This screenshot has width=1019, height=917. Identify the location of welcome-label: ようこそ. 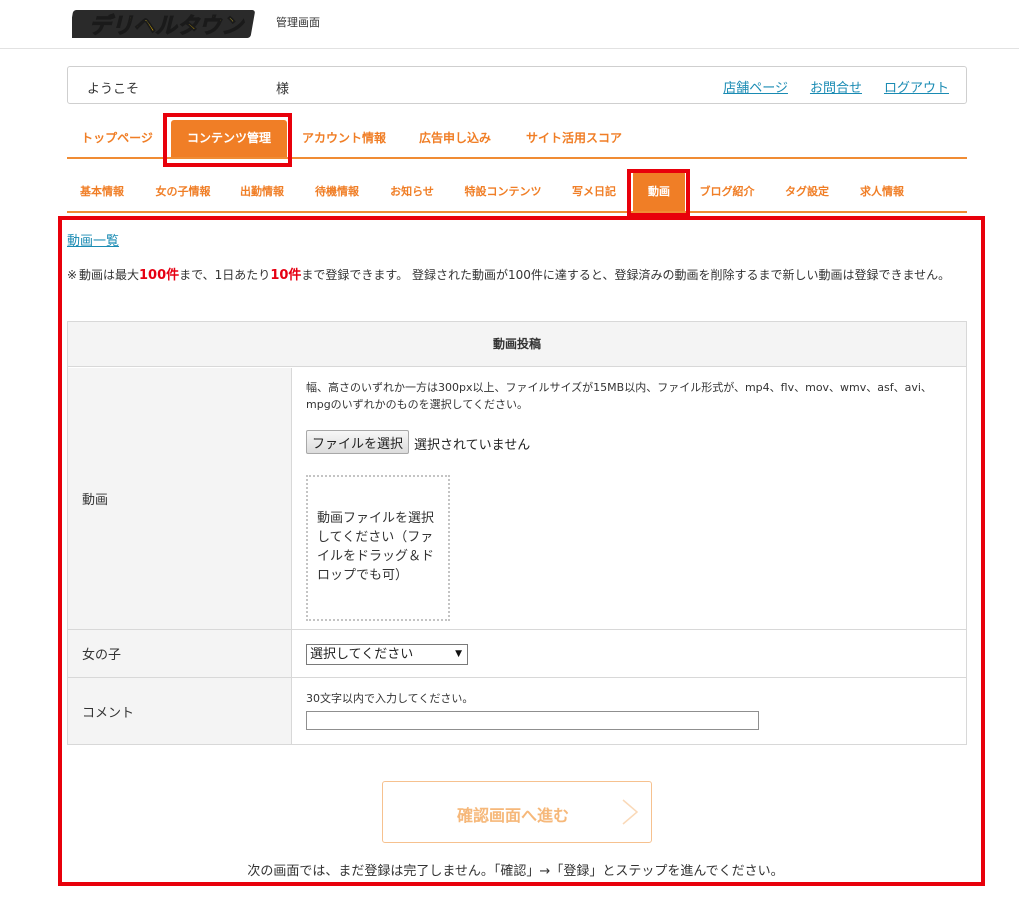
(113, 89).